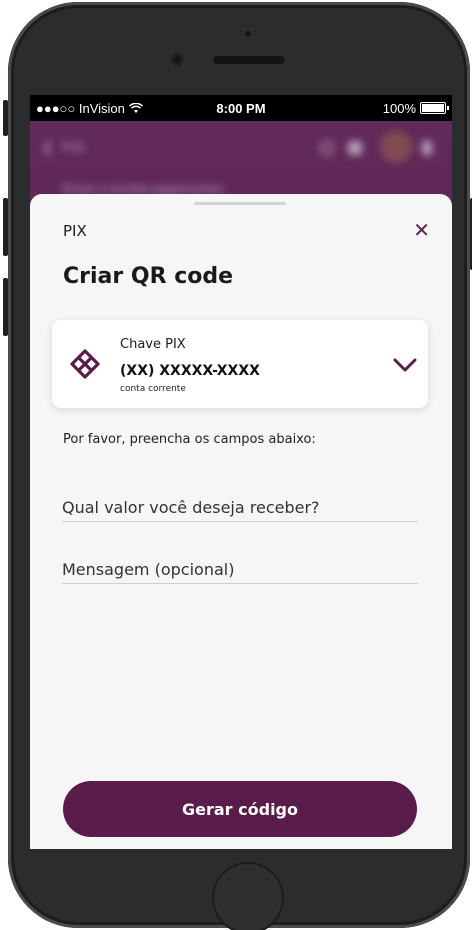 The width and height of the screenshot is (472, 930). What do you see at coordinates (249, 60) in the screenshot?
I see `earpiece-speaker` at bounding box center [249, 60].